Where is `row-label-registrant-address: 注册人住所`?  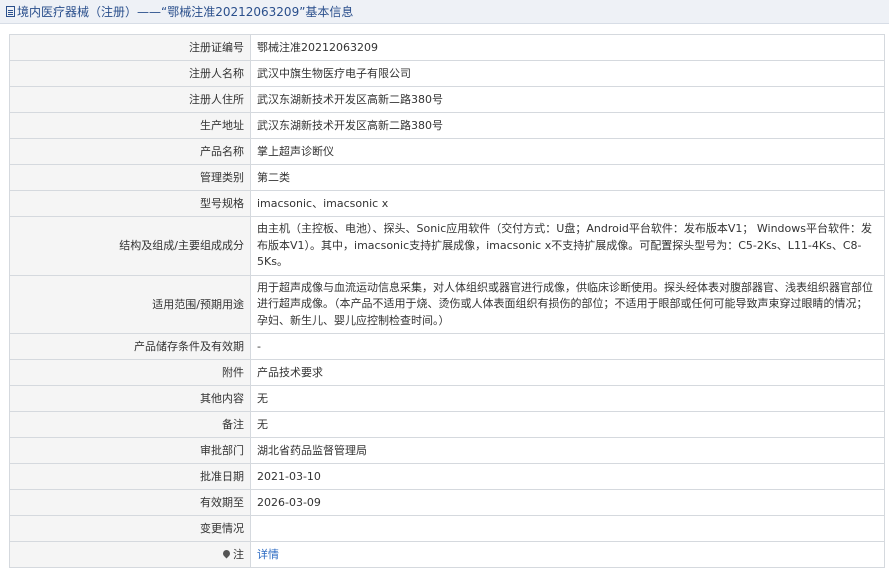
row-label-registrant-address: 注册人住所 is located at coordinates (130, 99).